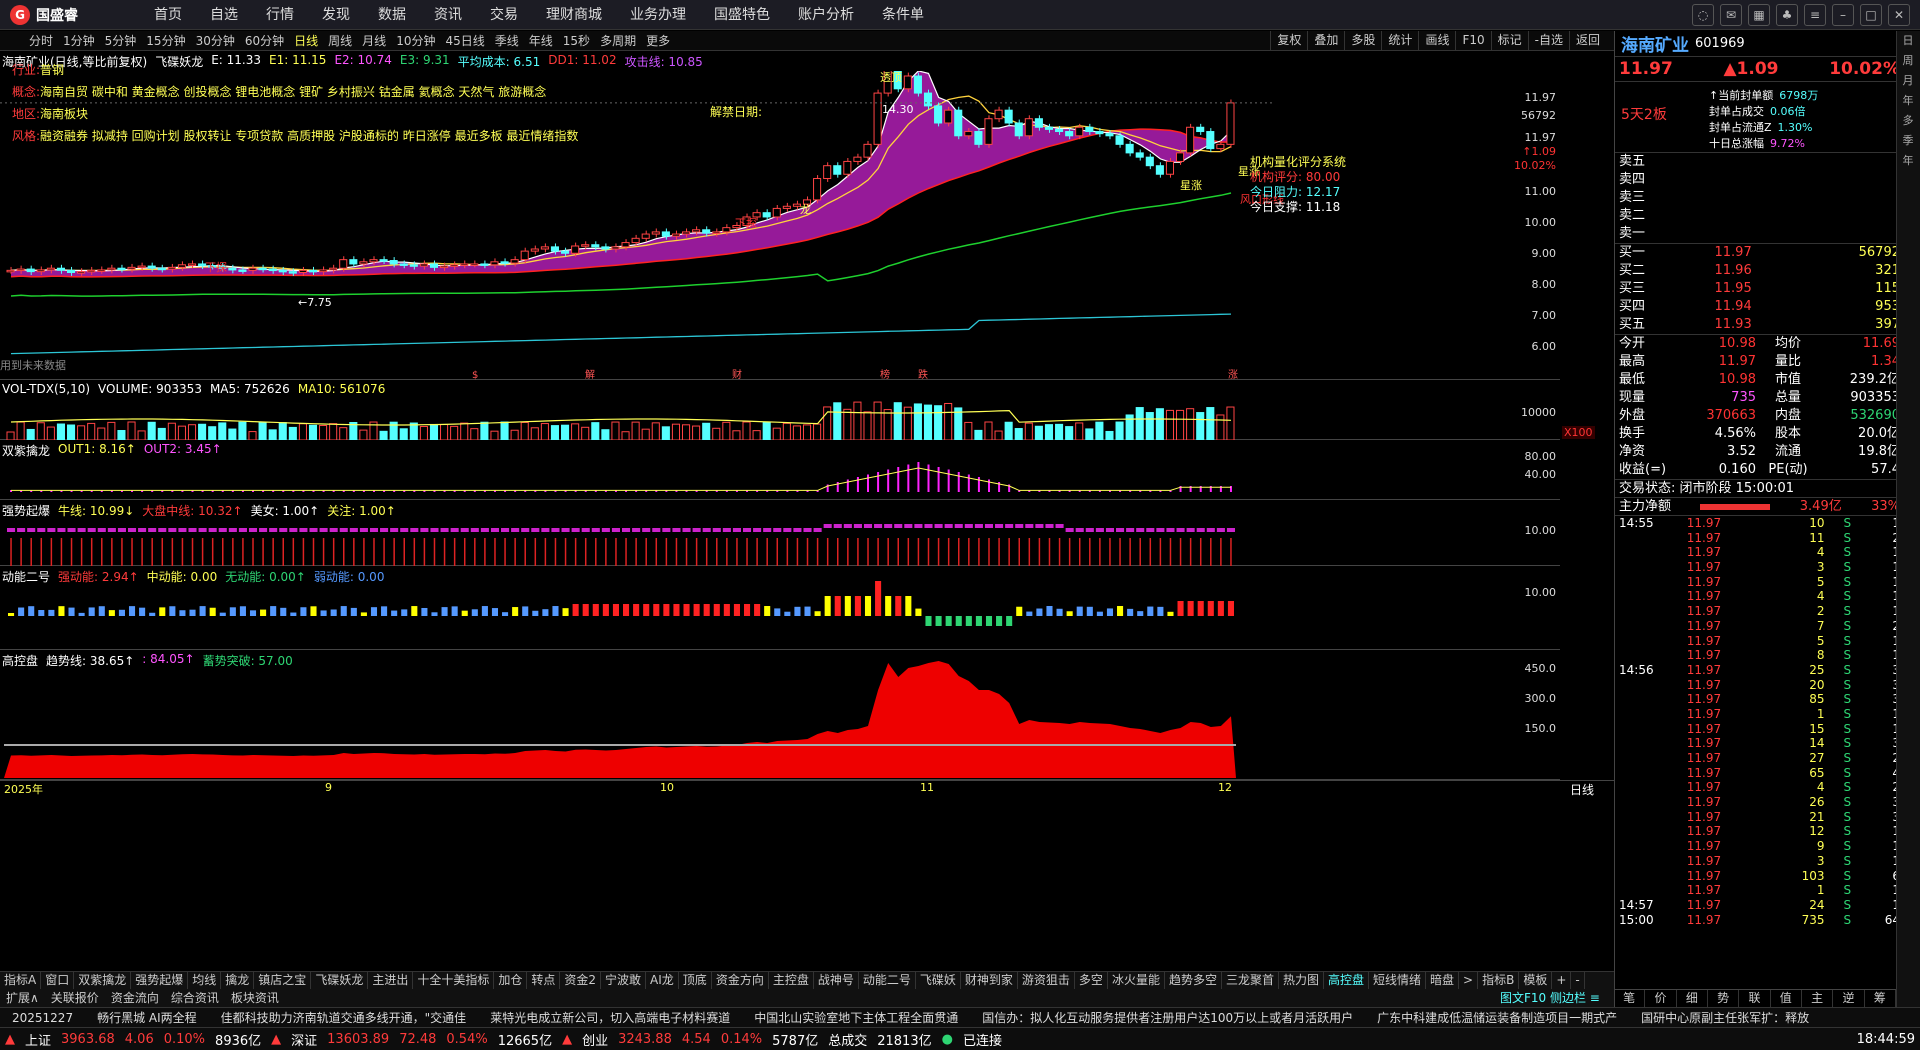 This screenshot has width=1920, height=1050. What do you see at coordinates (21, 980) in the screenshot?
I see `indicator-tab: 指标A` at bounding box center [21, 980].